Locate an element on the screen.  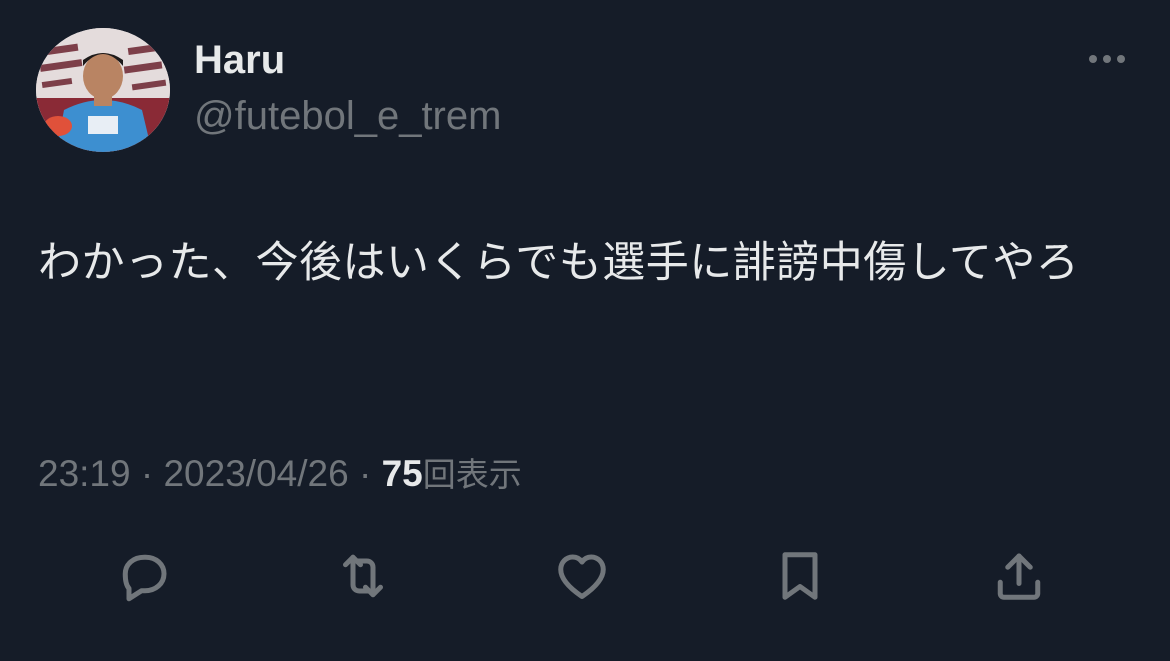
avatar-photo is located at coordinates (103, 90).